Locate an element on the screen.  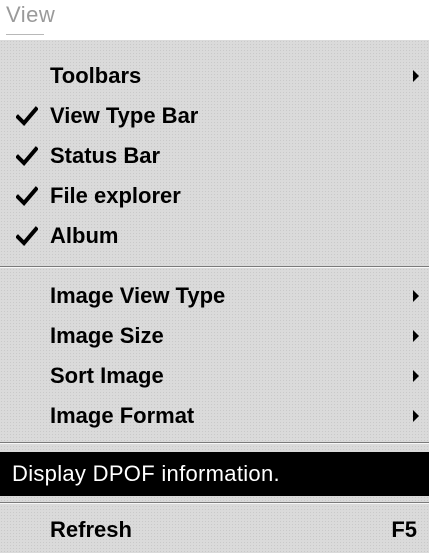
menu-item-label: File explorer is located at coordinates (115, 195).